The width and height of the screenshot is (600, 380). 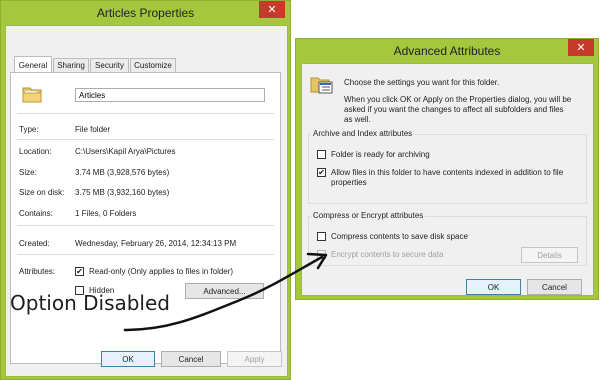 I want to click on annotation-label: Option Disabled, so click(x=90, y=303).